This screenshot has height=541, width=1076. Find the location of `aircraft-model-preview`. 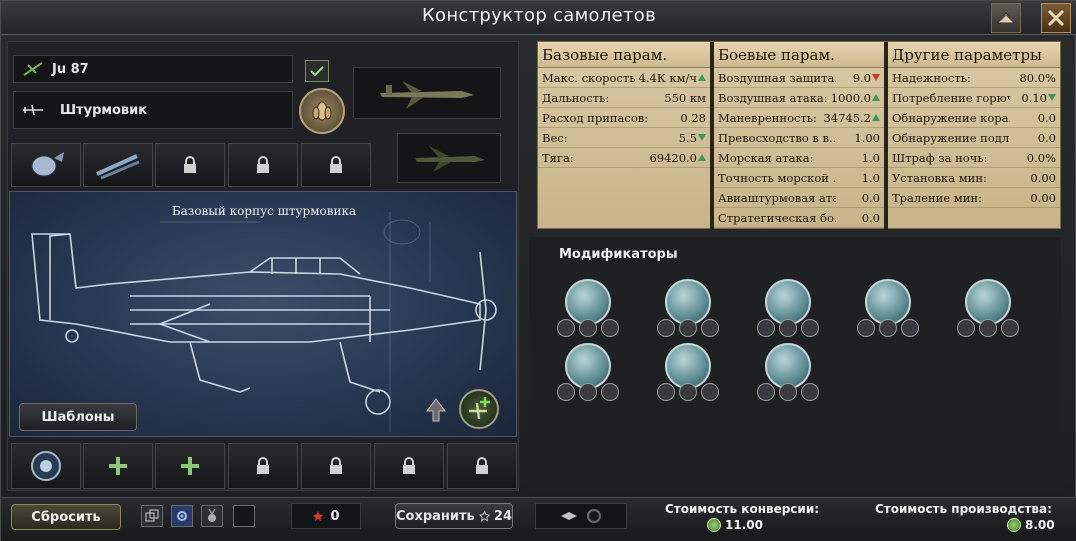

aircraft-model-preview is located at coordinates (427, 93).